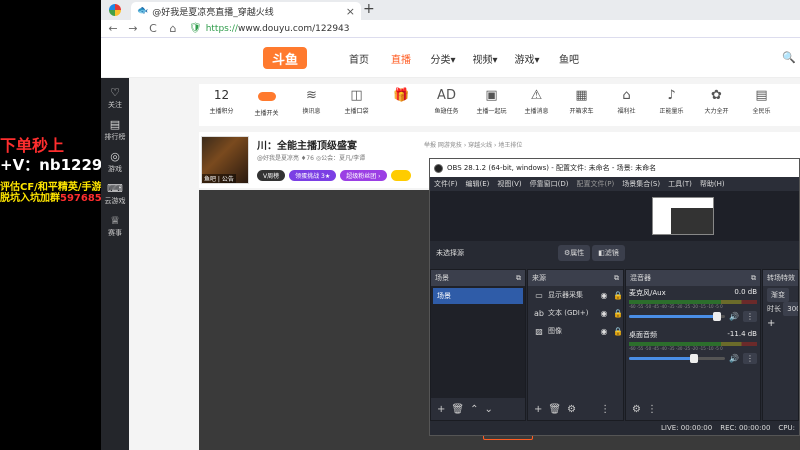 The image size is (800, 450). What do you see at coordinates (446, 105) in the screenshot?
I see `tool-5: AD 鱼翅任务` at bounding box center [446, 105].